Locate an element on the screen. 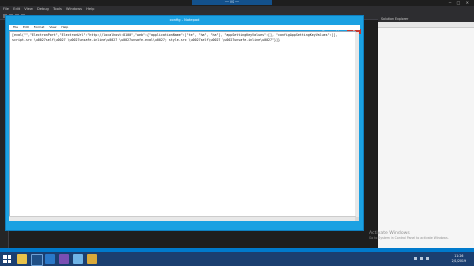  notepad-window-controls: ─ □ ✕ is located at coordinates (340, 25).